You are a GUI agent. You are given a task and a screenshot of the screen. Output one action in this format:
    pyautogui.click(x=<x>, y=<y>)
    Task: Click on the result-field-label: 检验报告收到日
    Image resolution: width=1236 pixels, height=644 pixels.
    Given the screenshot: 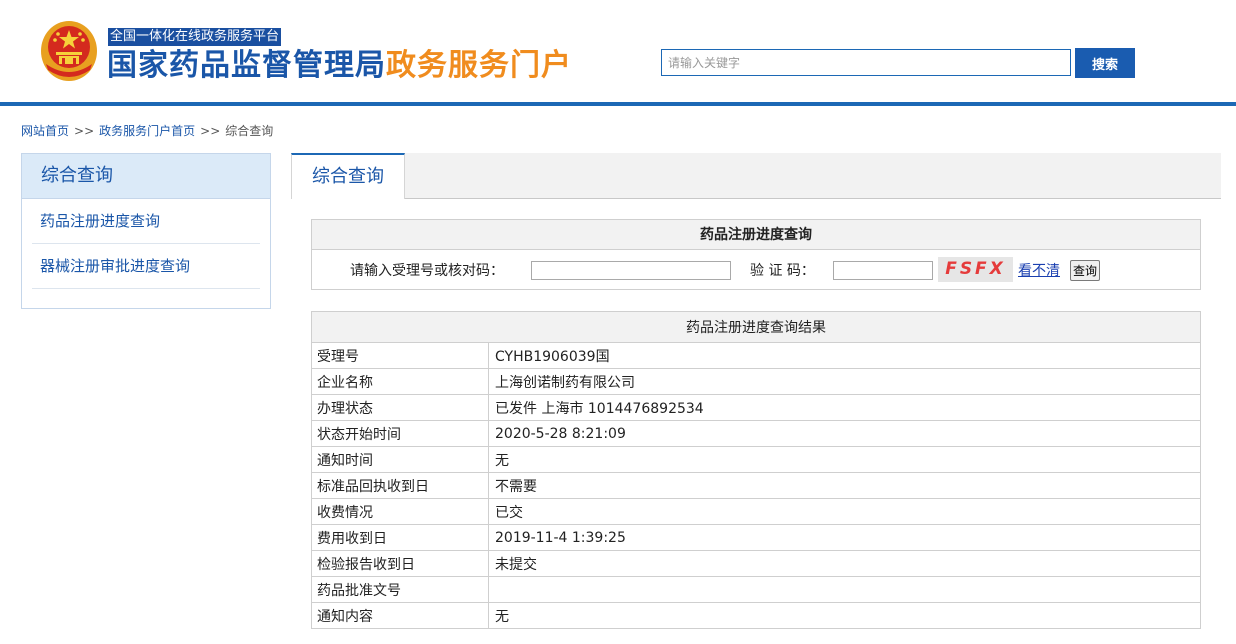 What is the action you would take?
    pyautogui.click(x=400, y=563)
    